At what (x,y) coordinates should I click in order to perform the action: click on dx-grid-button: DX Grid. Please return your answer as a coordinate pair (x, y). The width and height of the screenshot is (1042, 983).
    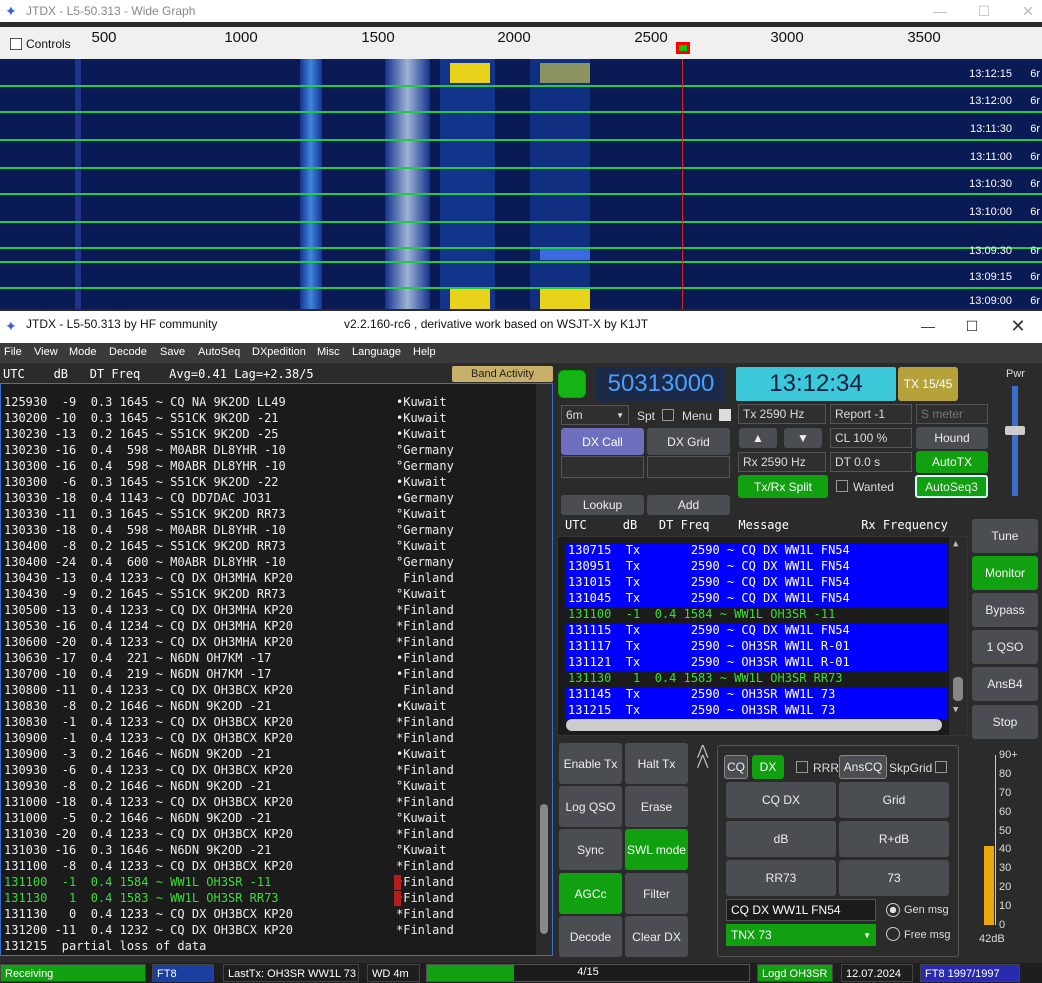
    Looking at the image, I should click on (688, 441).